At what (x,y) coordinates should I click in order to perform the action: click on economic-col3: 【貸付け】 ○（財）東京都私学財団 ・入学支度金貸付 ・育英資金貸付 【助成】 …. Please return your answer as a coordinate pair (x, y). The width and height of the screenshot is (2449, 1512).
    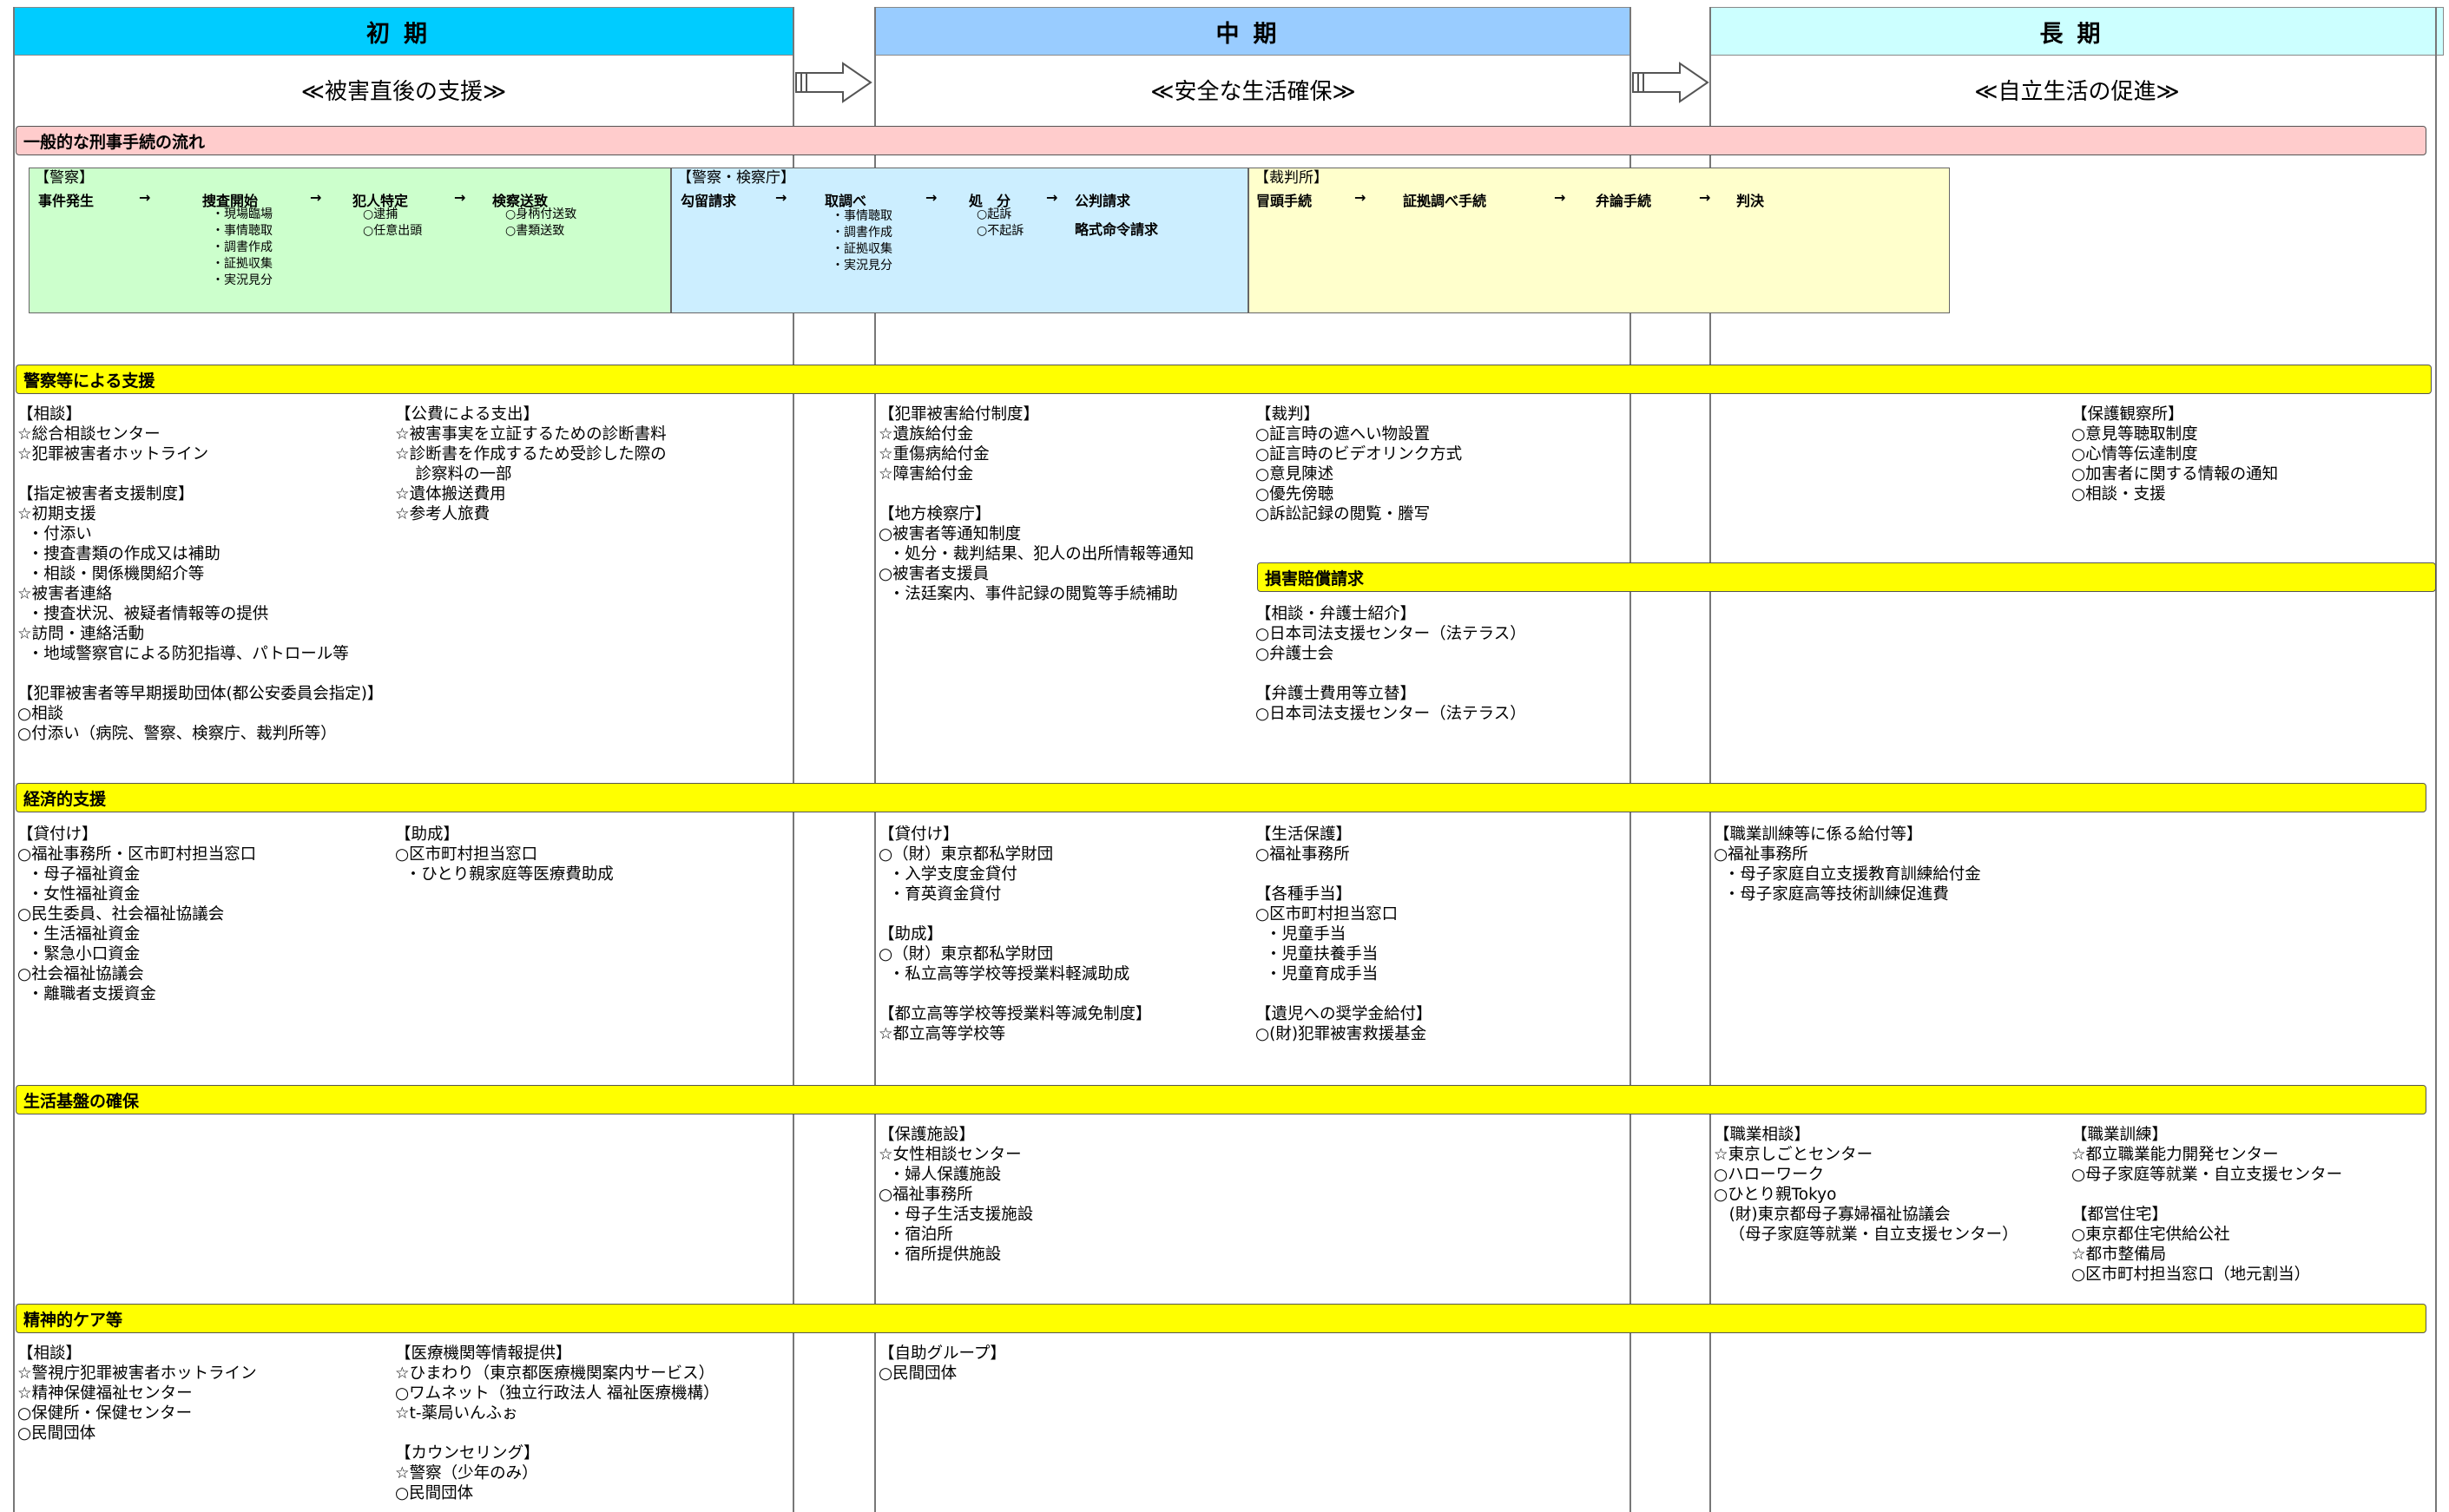
    Looking at the image, I should click on (1015, 934).